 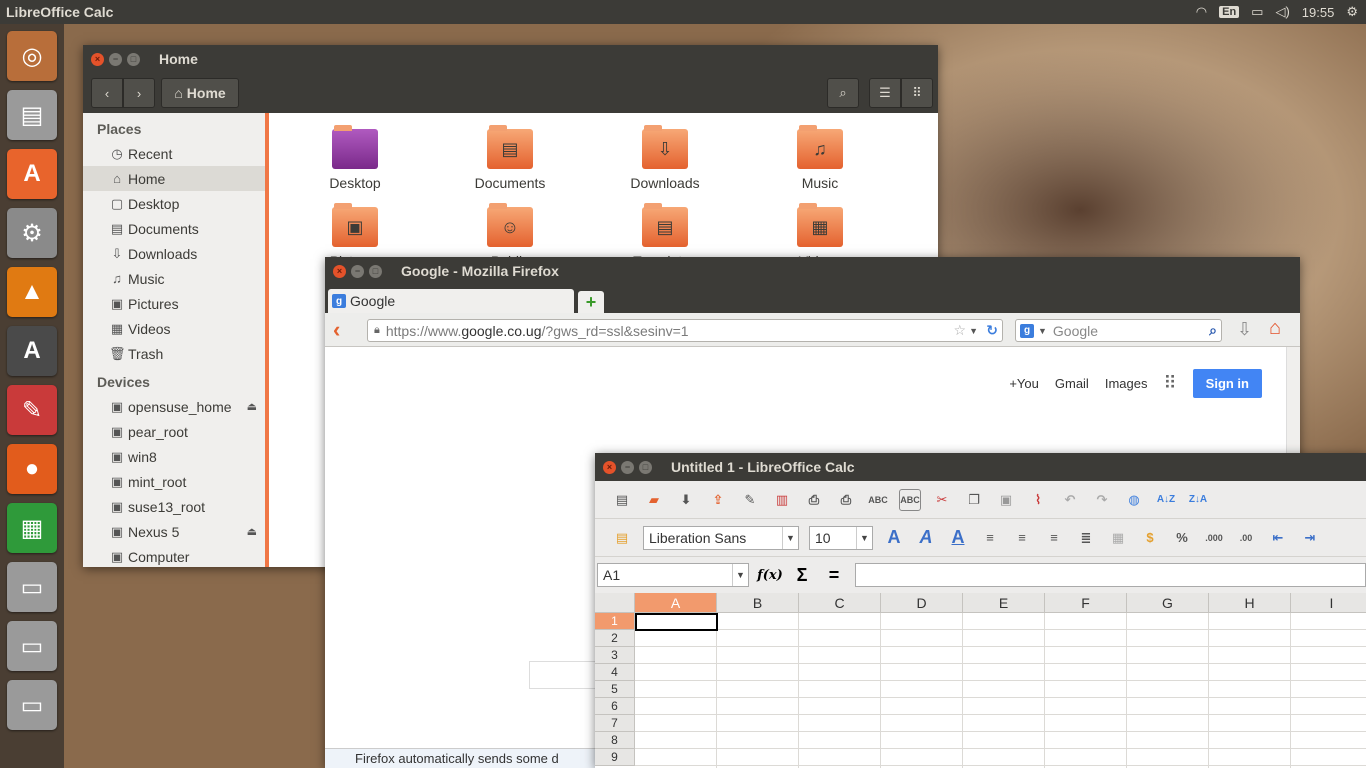 I want to click on column-header-e: E, so click(x=1004, y=603).